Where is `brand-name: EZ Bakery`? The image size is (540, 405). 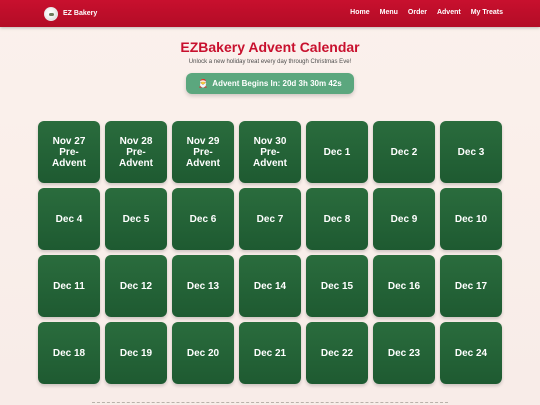 brand-name: EZ Bakery is located at coordinates (80, 13).